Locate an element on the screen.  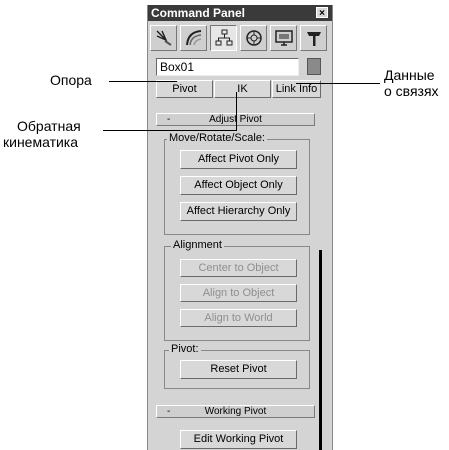
group-title-pivot: Pivot: is located at coordinates (185, 349).